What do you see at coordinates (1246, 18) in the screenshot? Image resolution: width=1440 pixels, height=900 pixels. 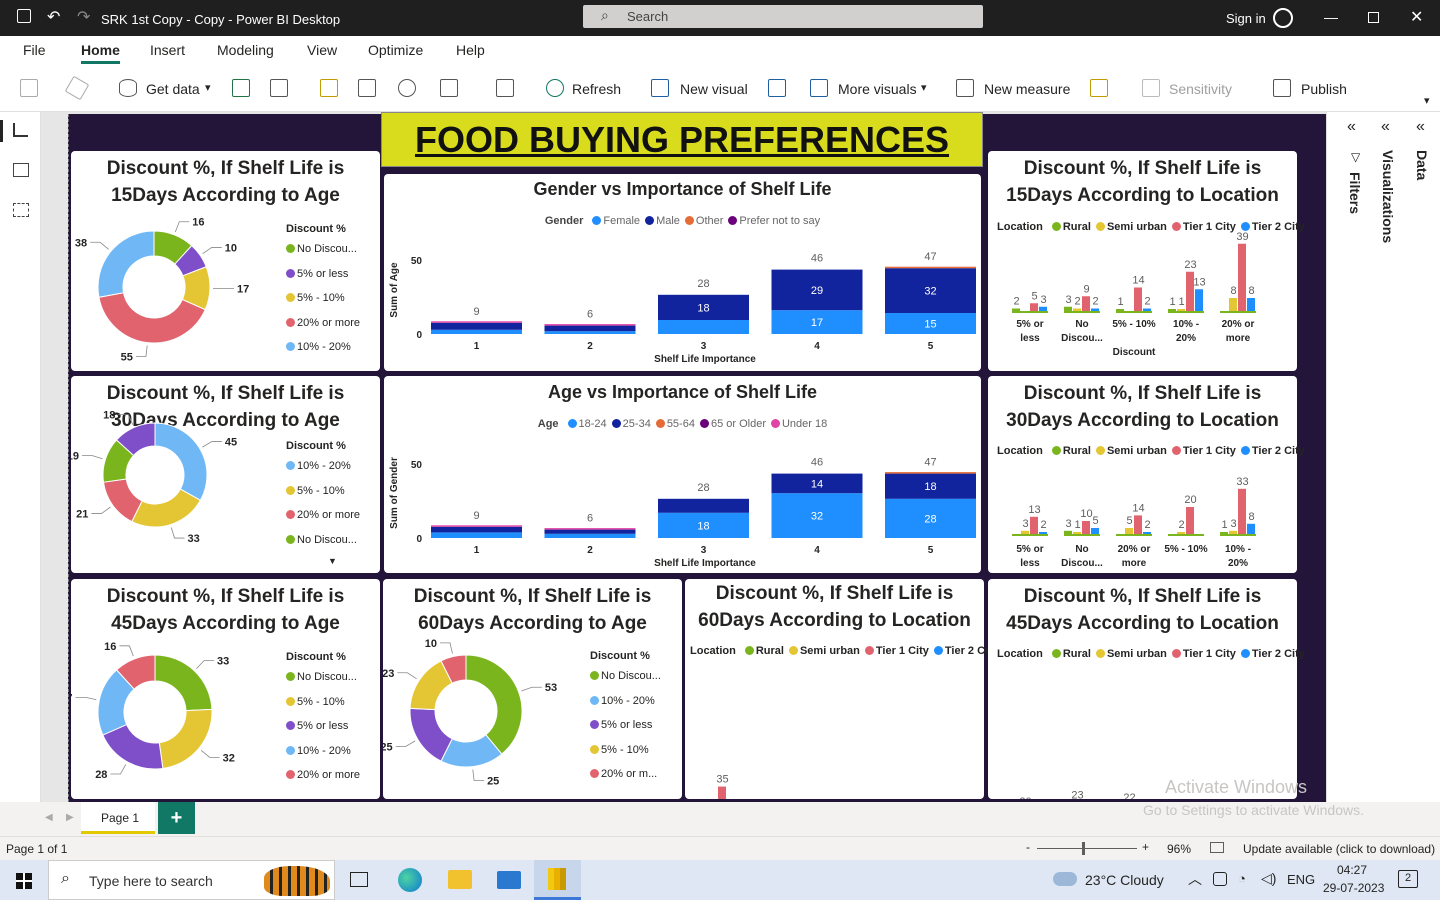 I see `sign-in-link: Sign in` at bounding box center [1246, 18].